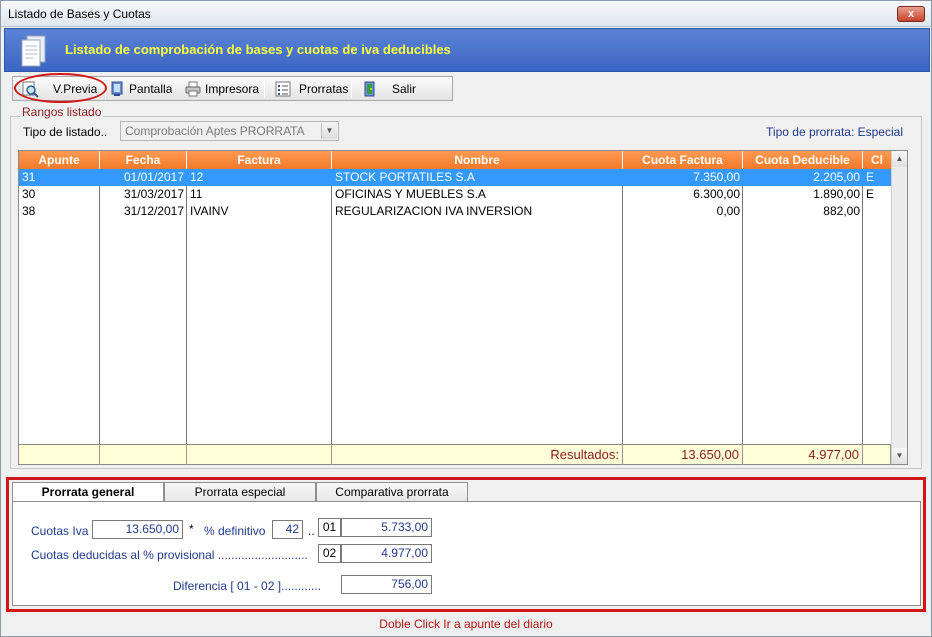  I want to click on column-header-cl: Cl, so click(877, 160).